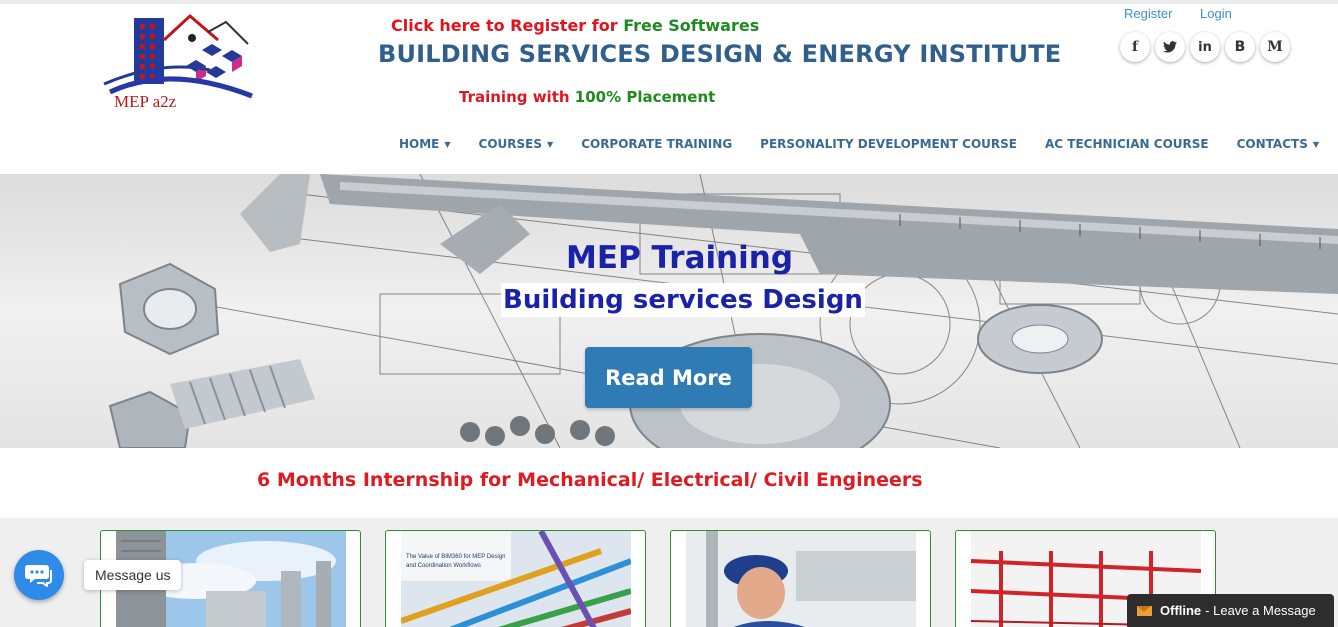 The width and height of the screenshot is (1338, 627). What do you see at coordinates (1181, 610) in the screenshot?
I see `offline-status: Offline` at bounding box center [1181, 610].